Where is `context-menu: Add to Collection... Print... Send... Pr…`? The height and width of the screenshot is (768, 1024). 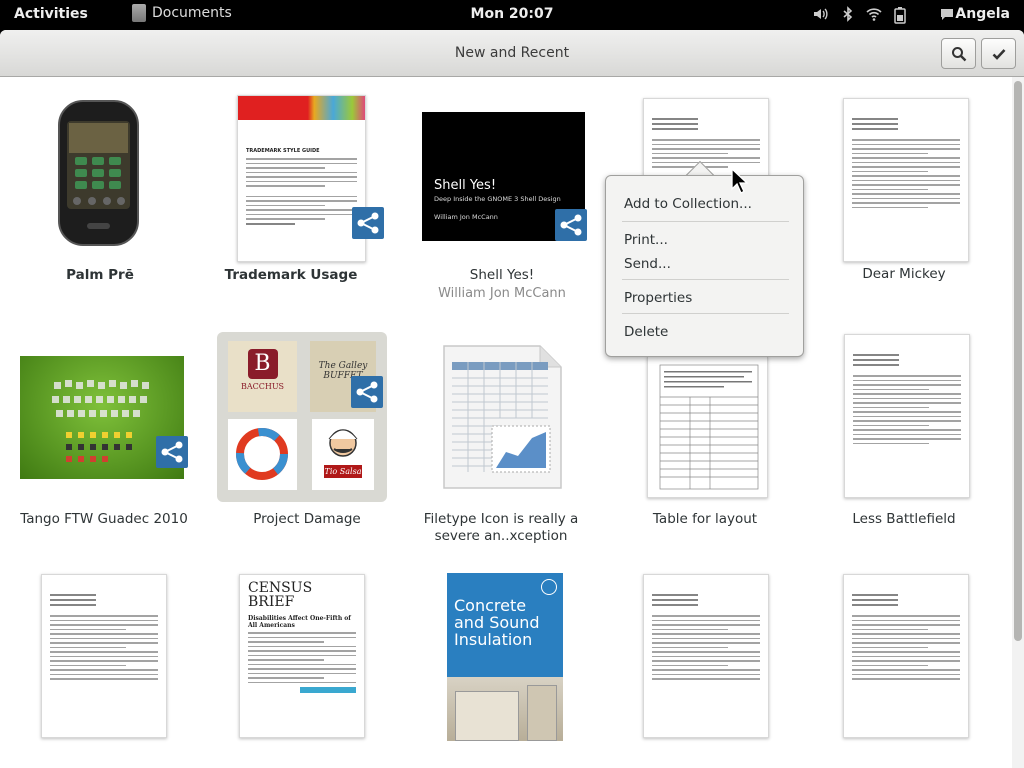 context-menu: Add to Collection... Print... Send... Pr… is located at coordinates (704, 266).